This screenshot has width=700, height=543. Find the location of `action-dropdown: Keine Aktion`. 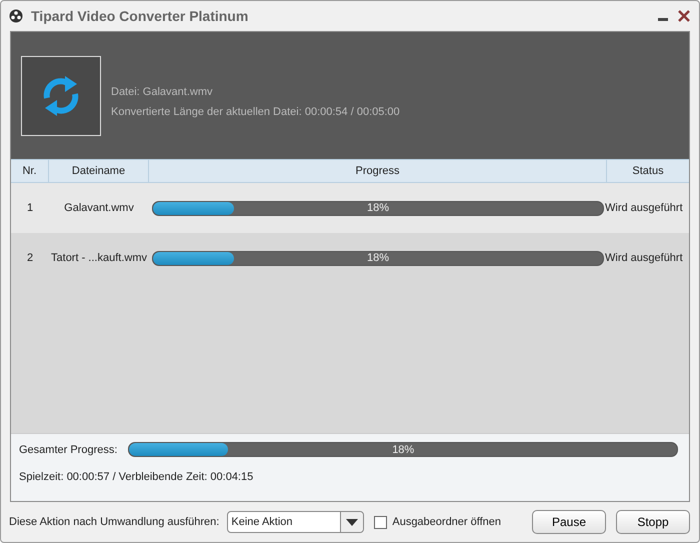

action-dropdown: Keine Aktion is located at coordinates (295, 522).